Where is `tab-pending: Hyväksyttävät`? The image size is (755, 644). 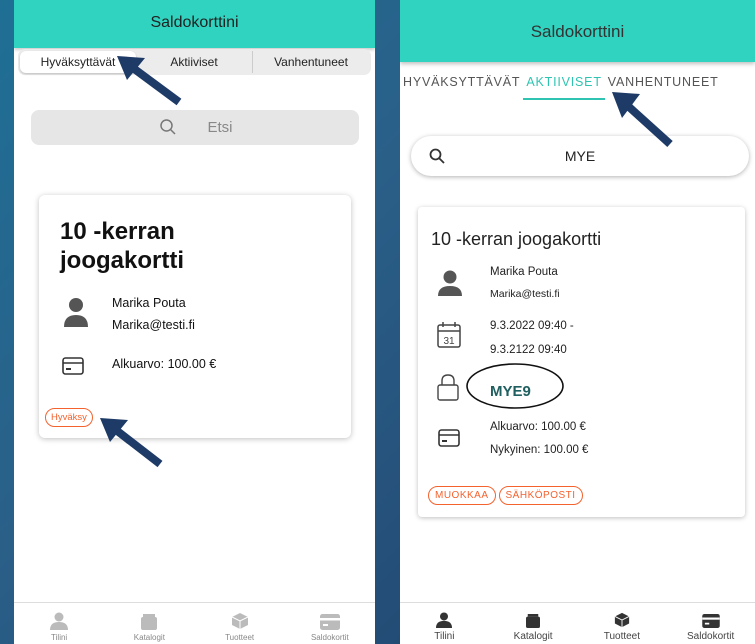
tab-pending: Hyväksyttävät is located at coordinates (78, 62).